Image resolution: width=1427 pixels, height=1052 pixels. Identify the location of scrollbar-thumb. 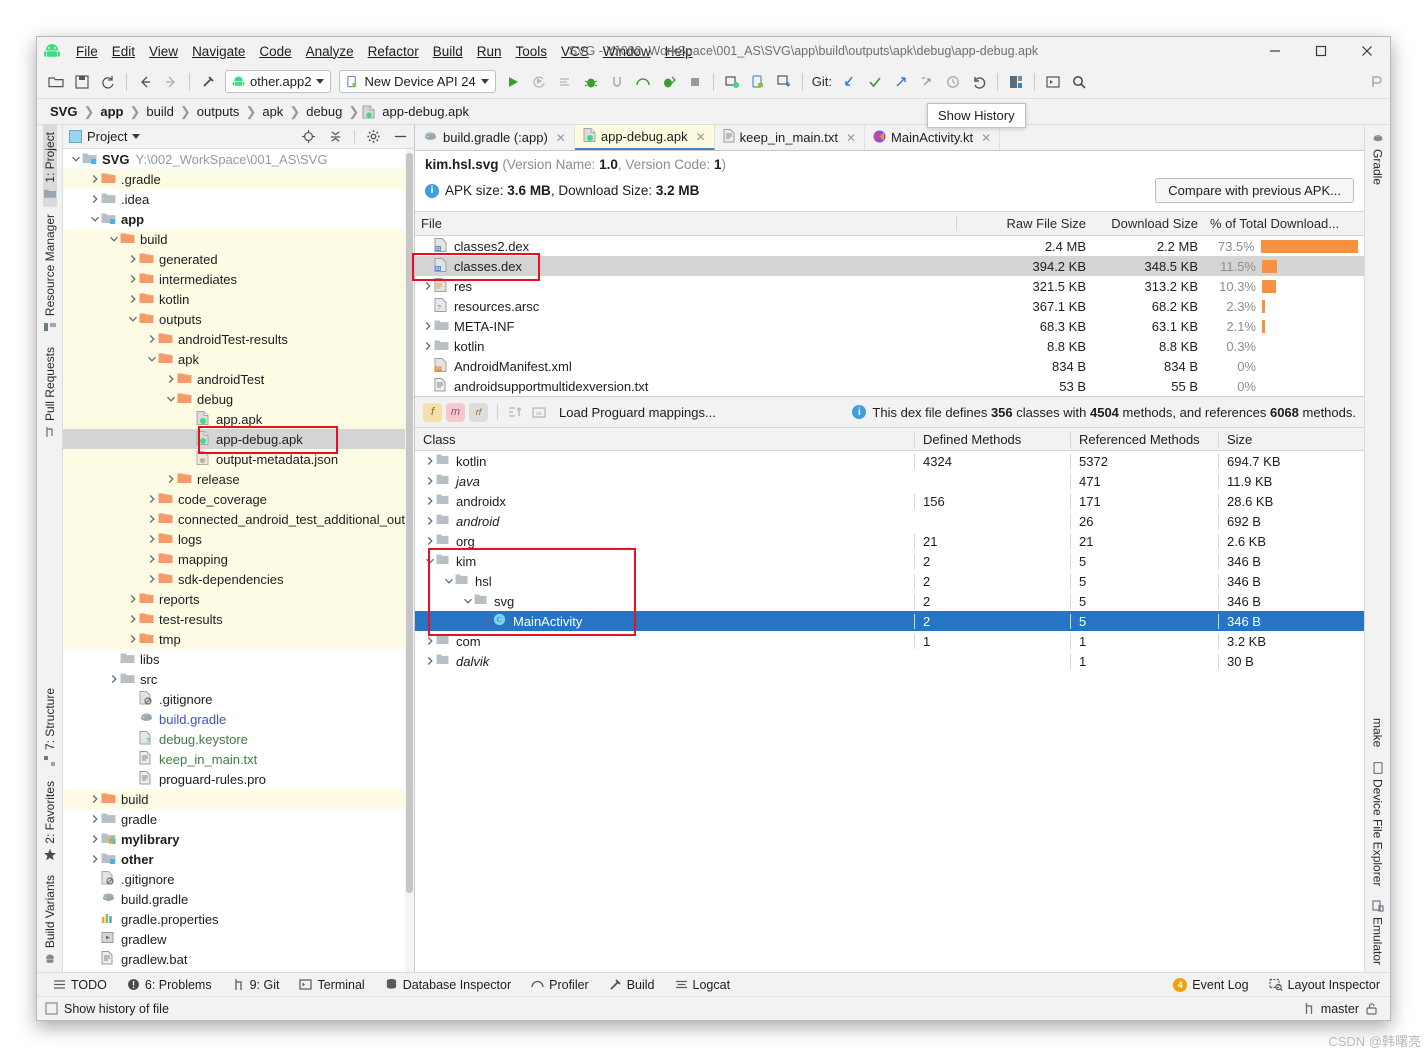
(409, 523).